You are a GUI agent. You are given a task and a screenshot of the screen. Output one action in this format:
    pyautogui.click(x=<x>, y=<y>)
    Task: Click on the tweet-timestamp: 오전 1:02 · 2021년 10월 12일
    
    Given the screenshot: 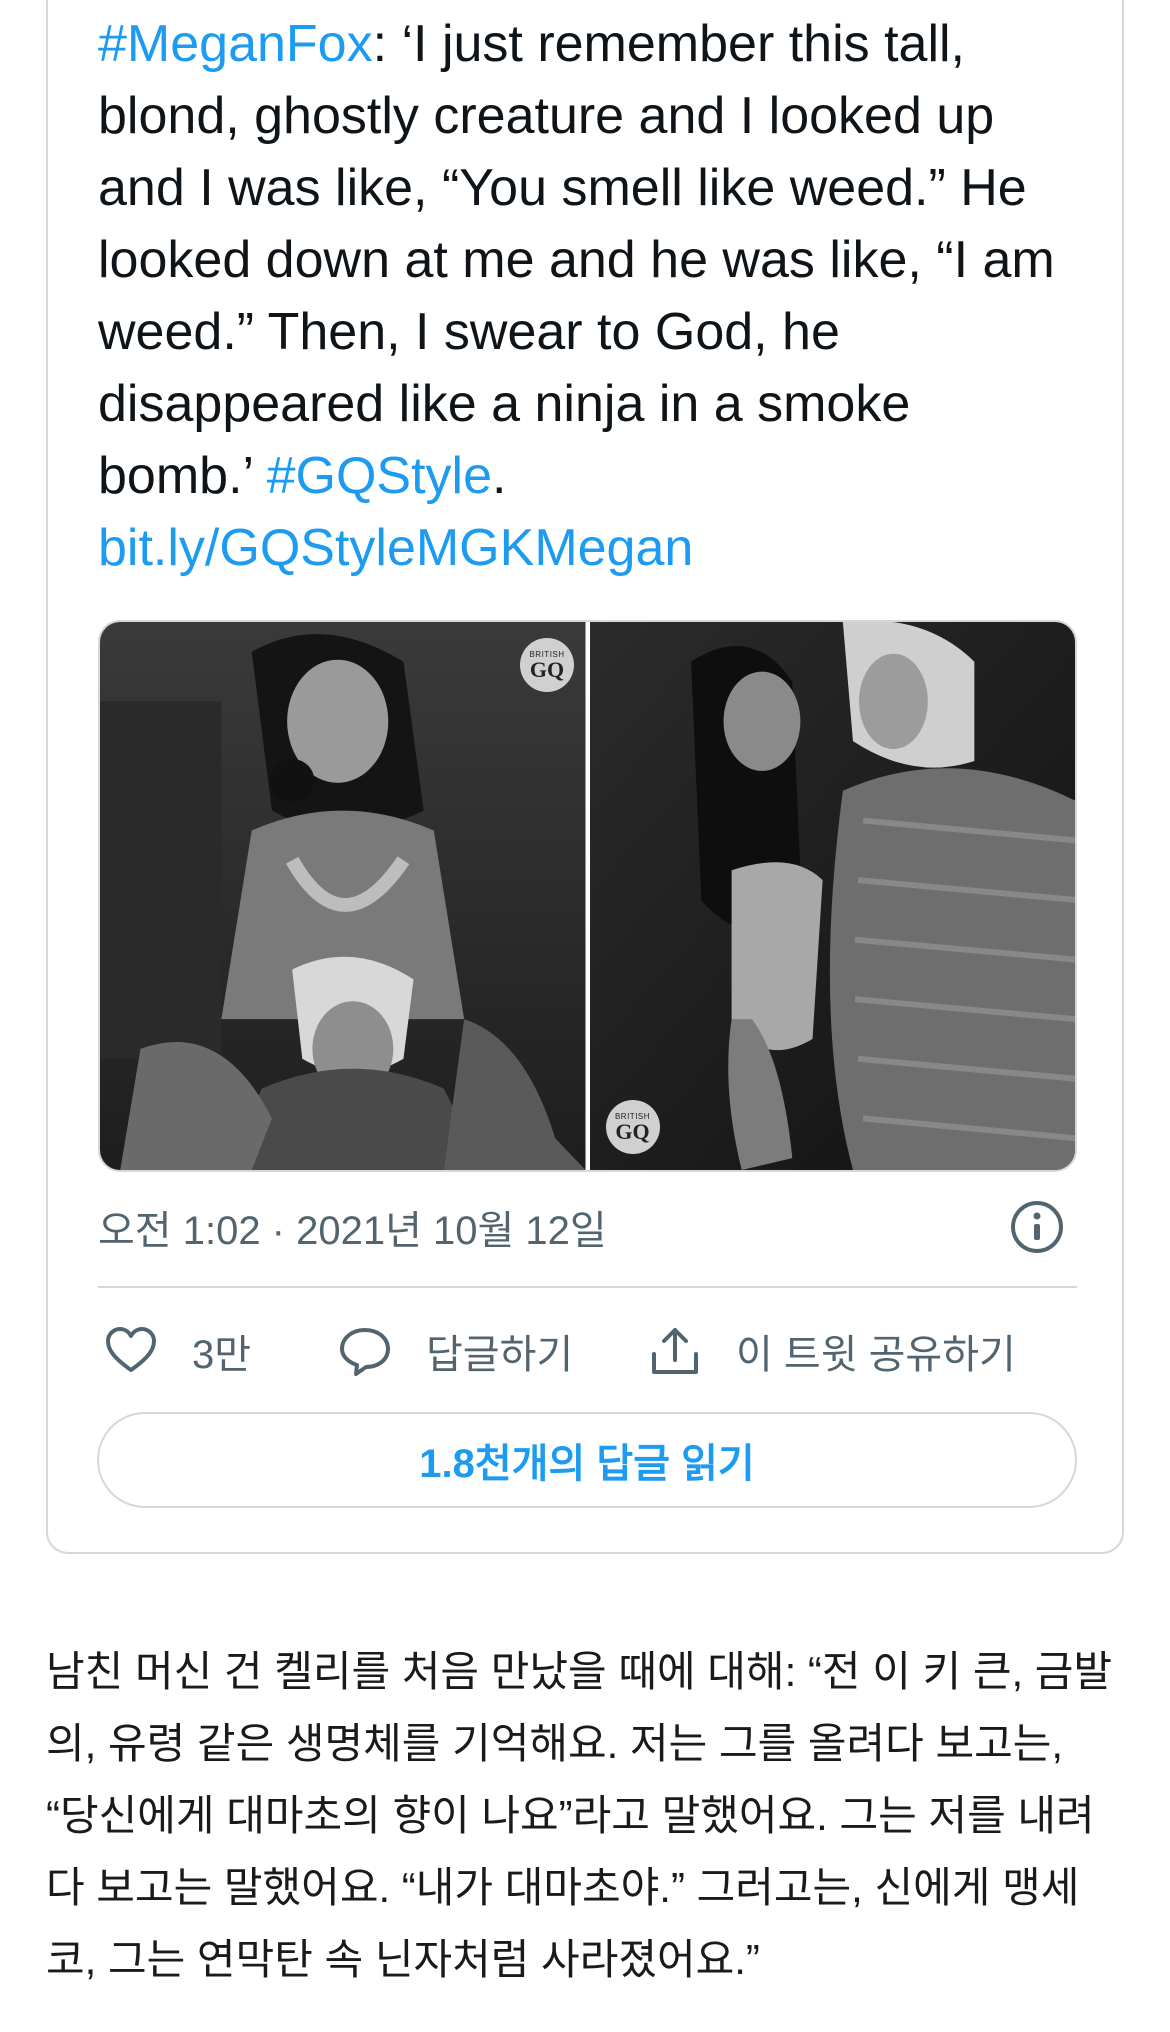 What is the action you would take?
    pyautogui.click(x=352, y=1227)
    